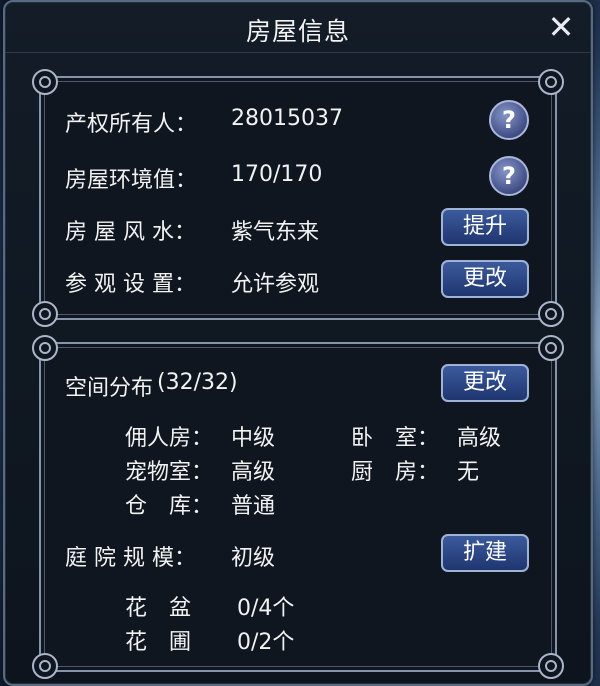  I want to click on storage-label: 仓 库：, so click(169, 506).